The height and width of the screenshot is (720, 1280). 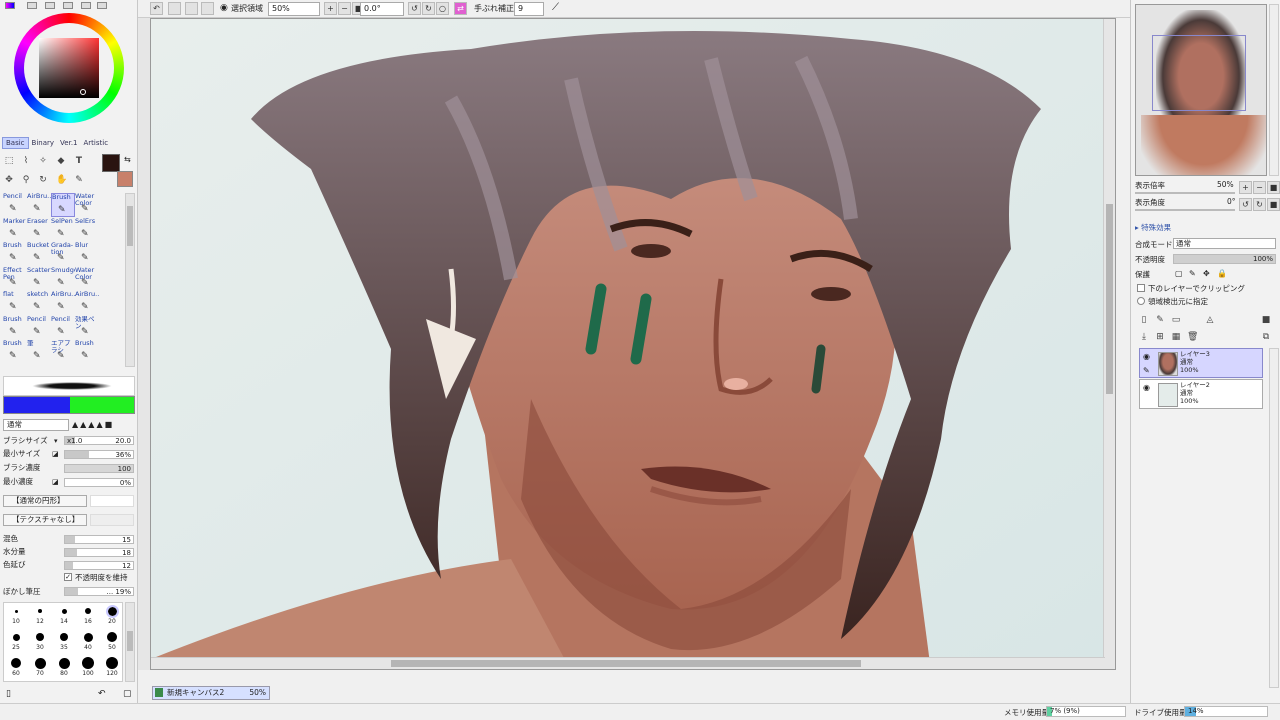 I want to click on dot-scrollbar, so click(x=130, y=642).